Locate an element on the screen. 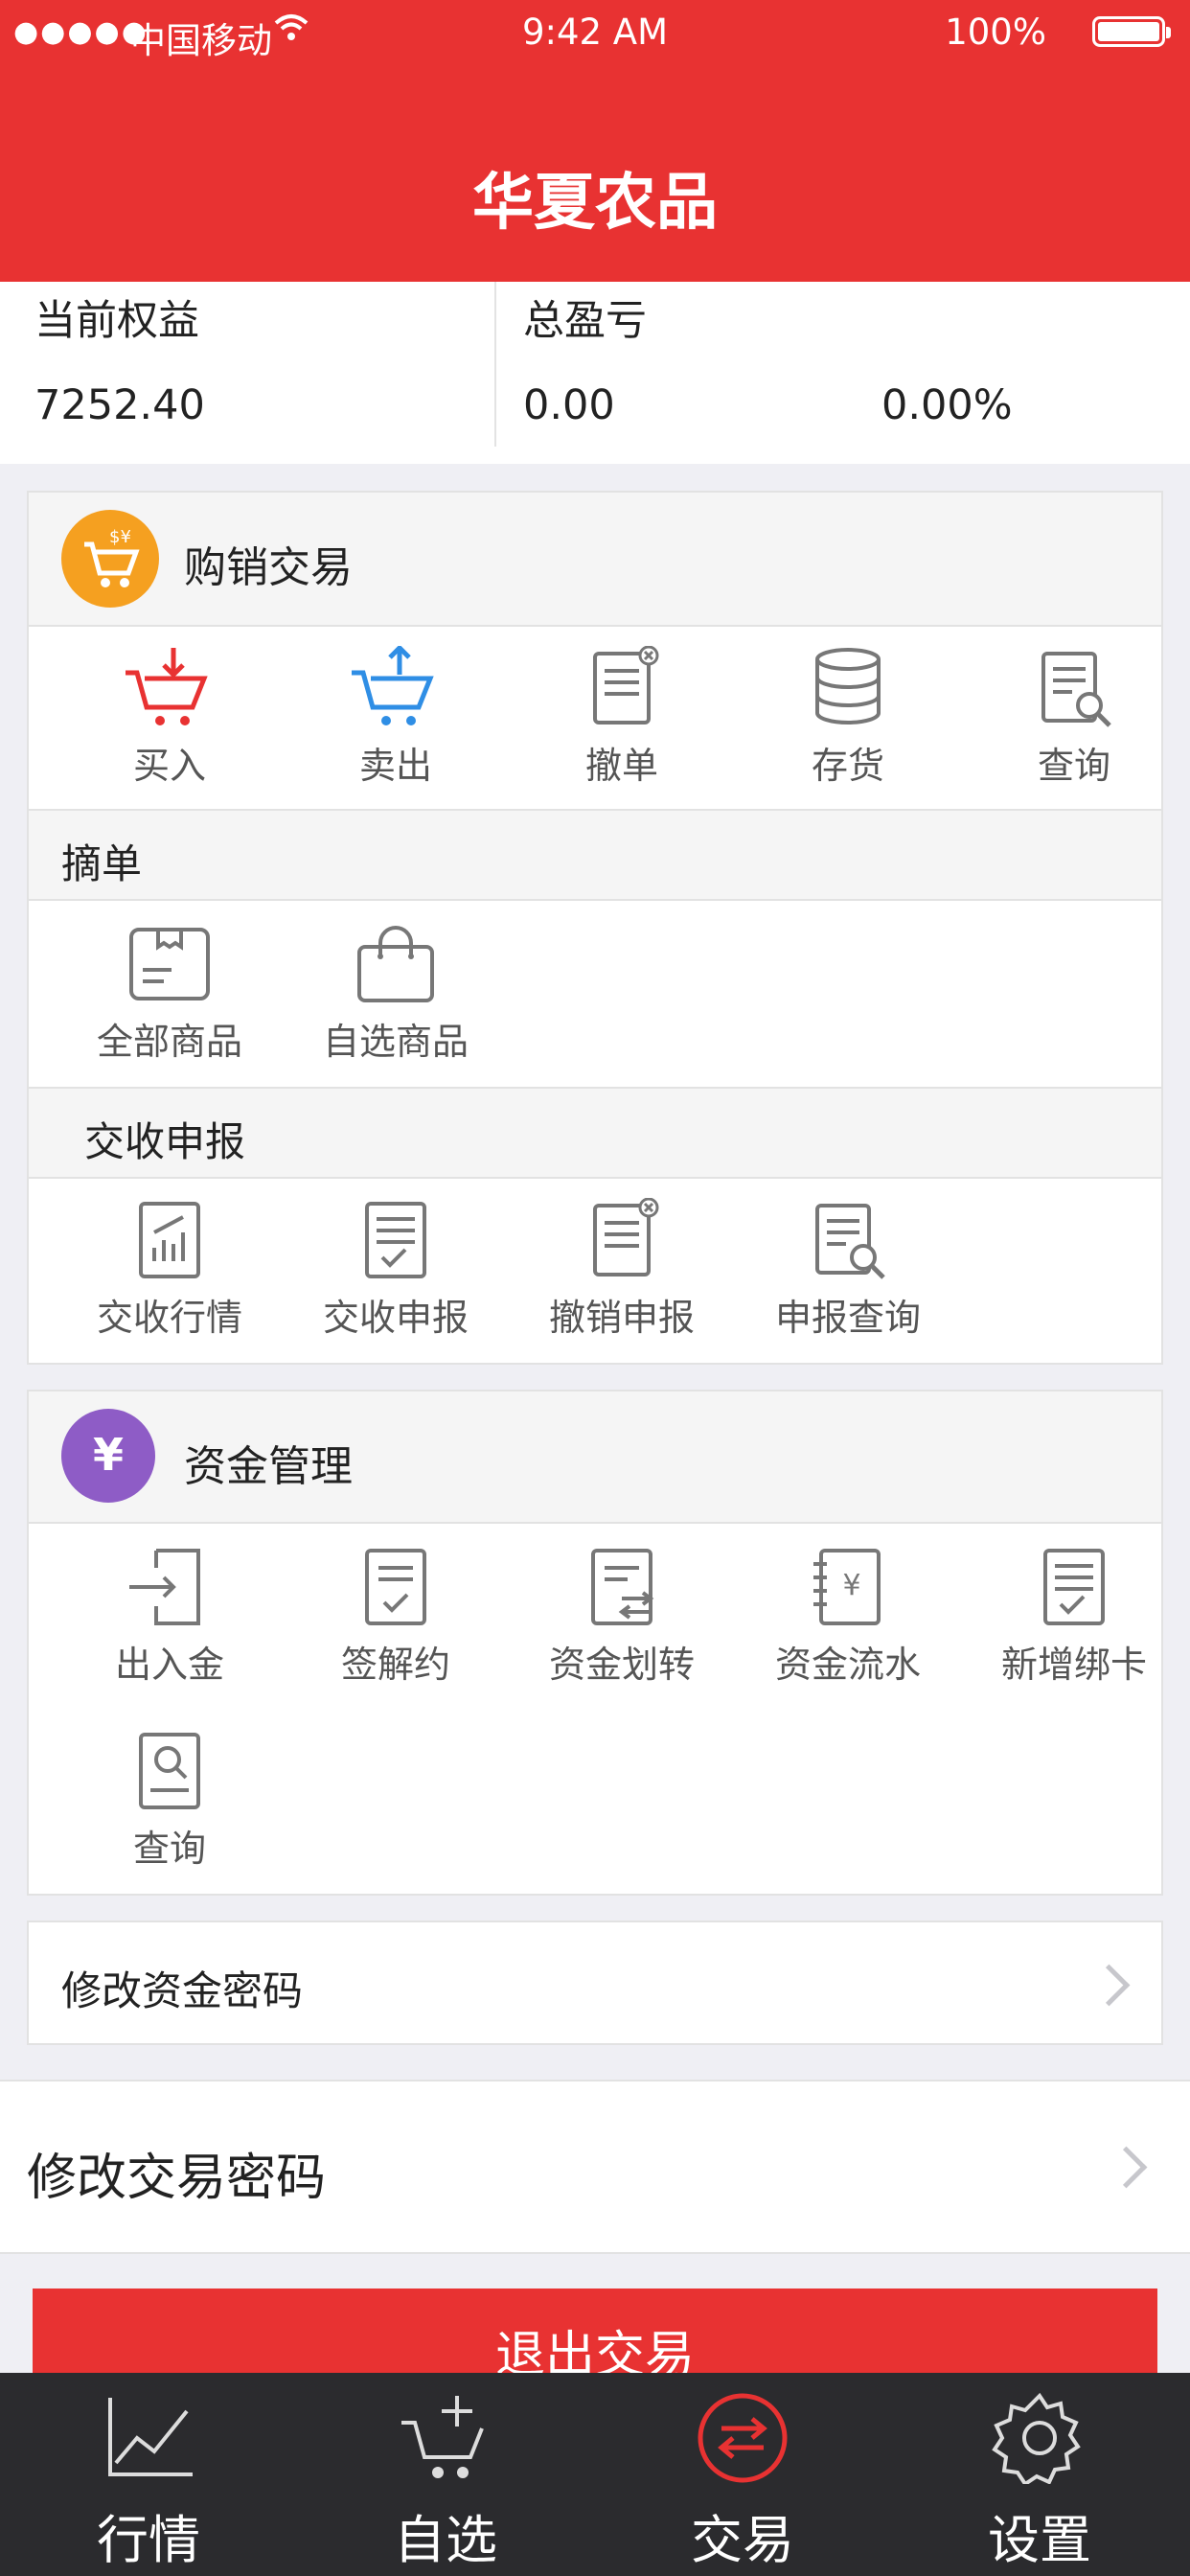 This screenshot has width=1190, height=2576. tab-settings-label: 设置 is located at coordinates (1039, 2540).